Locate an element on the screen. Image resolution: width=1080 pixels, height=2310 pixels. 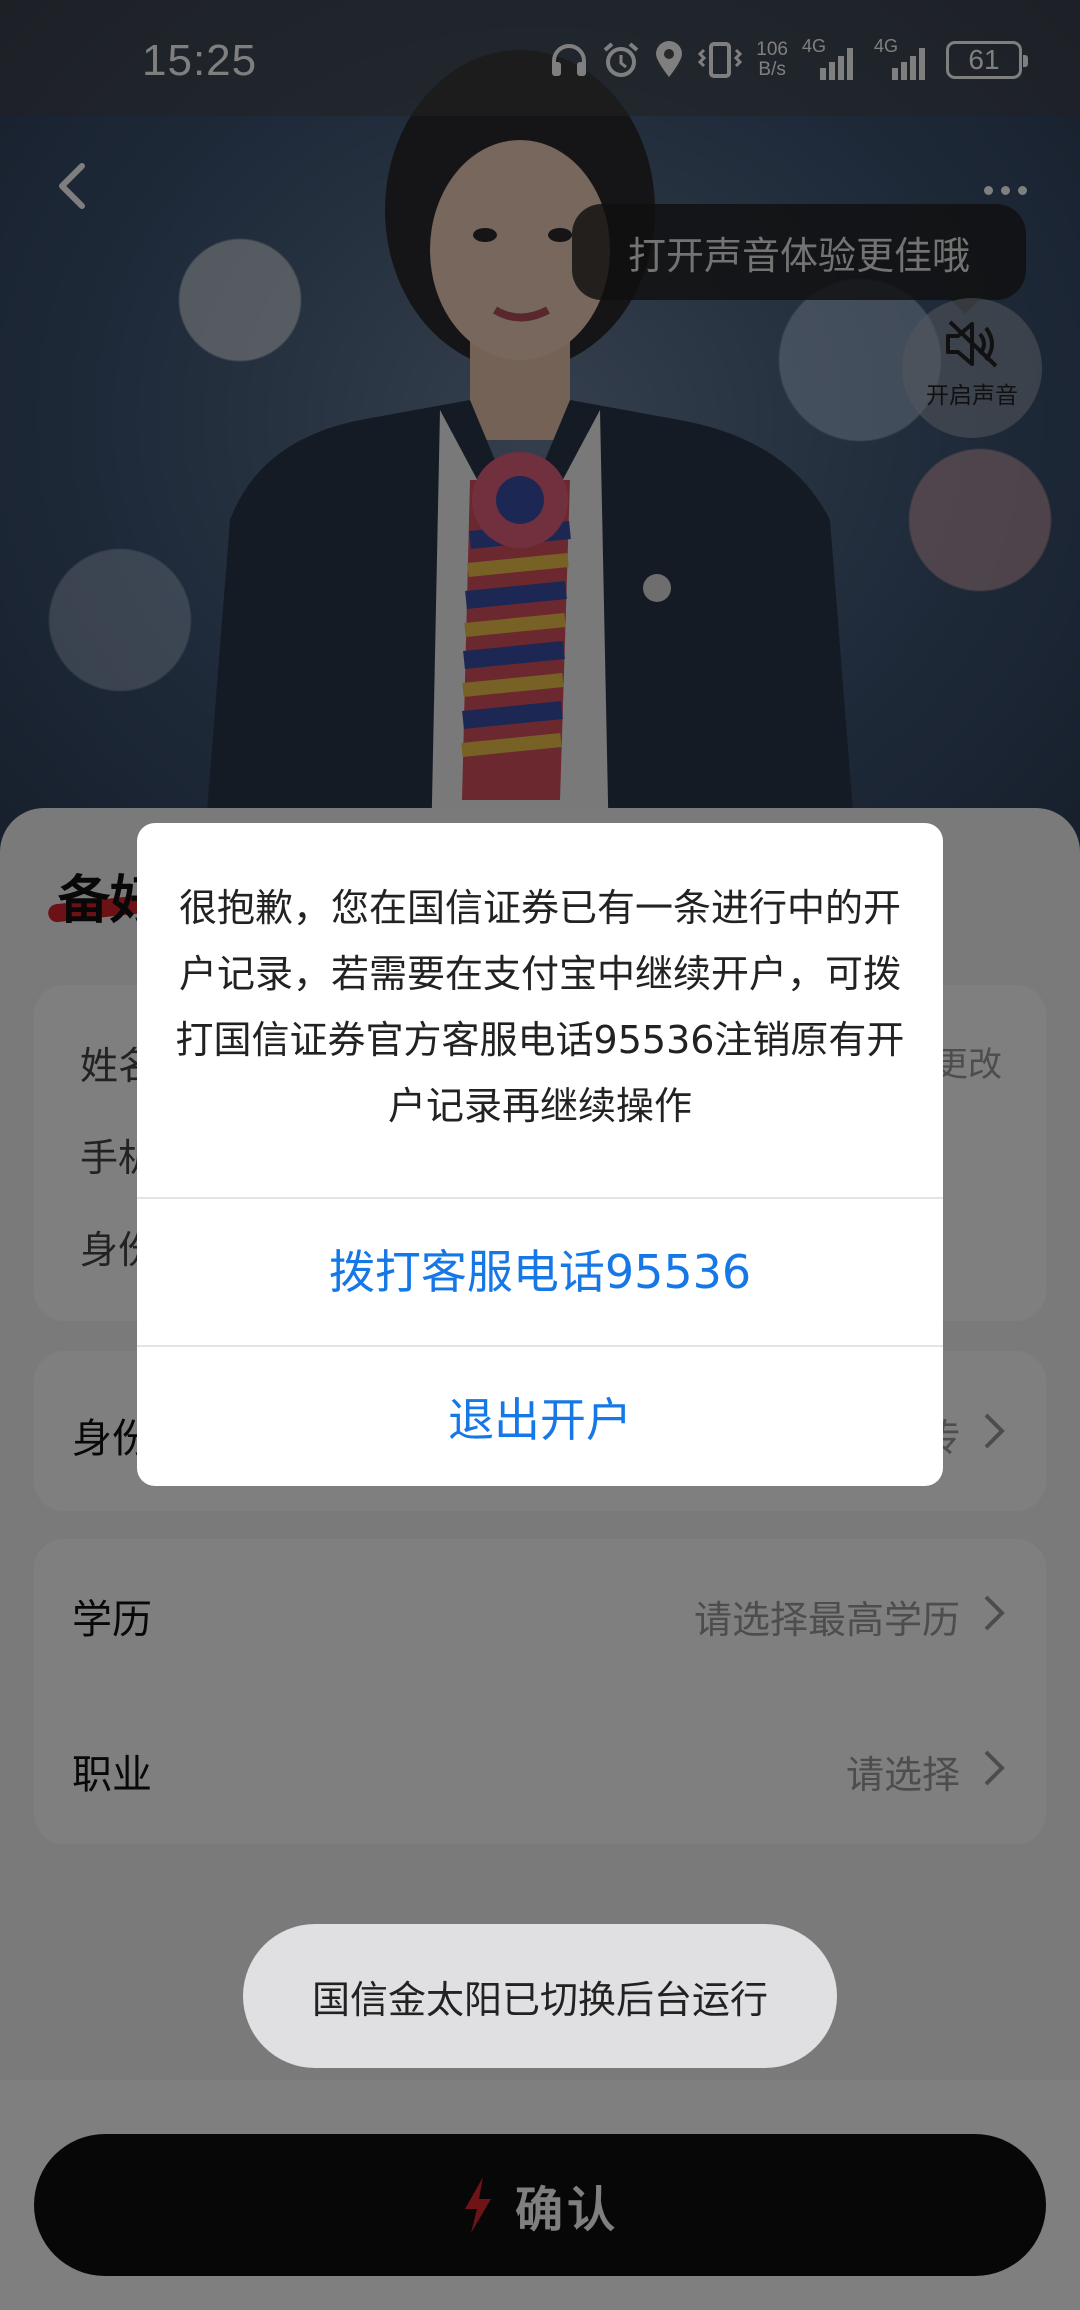
exit-account-opening-button: 退出开户 is located at coordinates (540, 1416).